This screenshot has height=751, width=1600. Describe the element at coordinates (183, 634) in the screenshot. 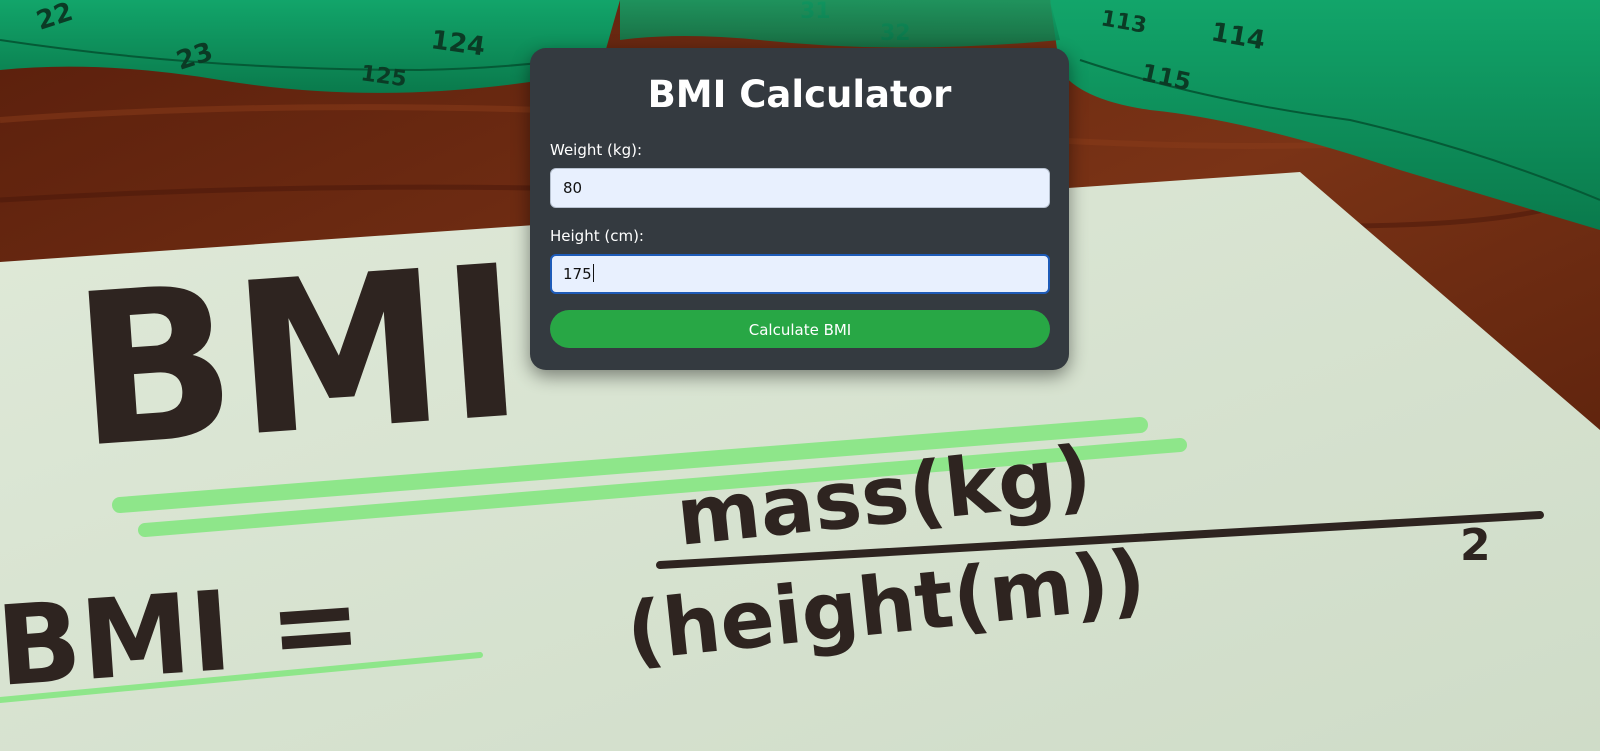

I see `note-formula-lhs: BMI =` at that location.